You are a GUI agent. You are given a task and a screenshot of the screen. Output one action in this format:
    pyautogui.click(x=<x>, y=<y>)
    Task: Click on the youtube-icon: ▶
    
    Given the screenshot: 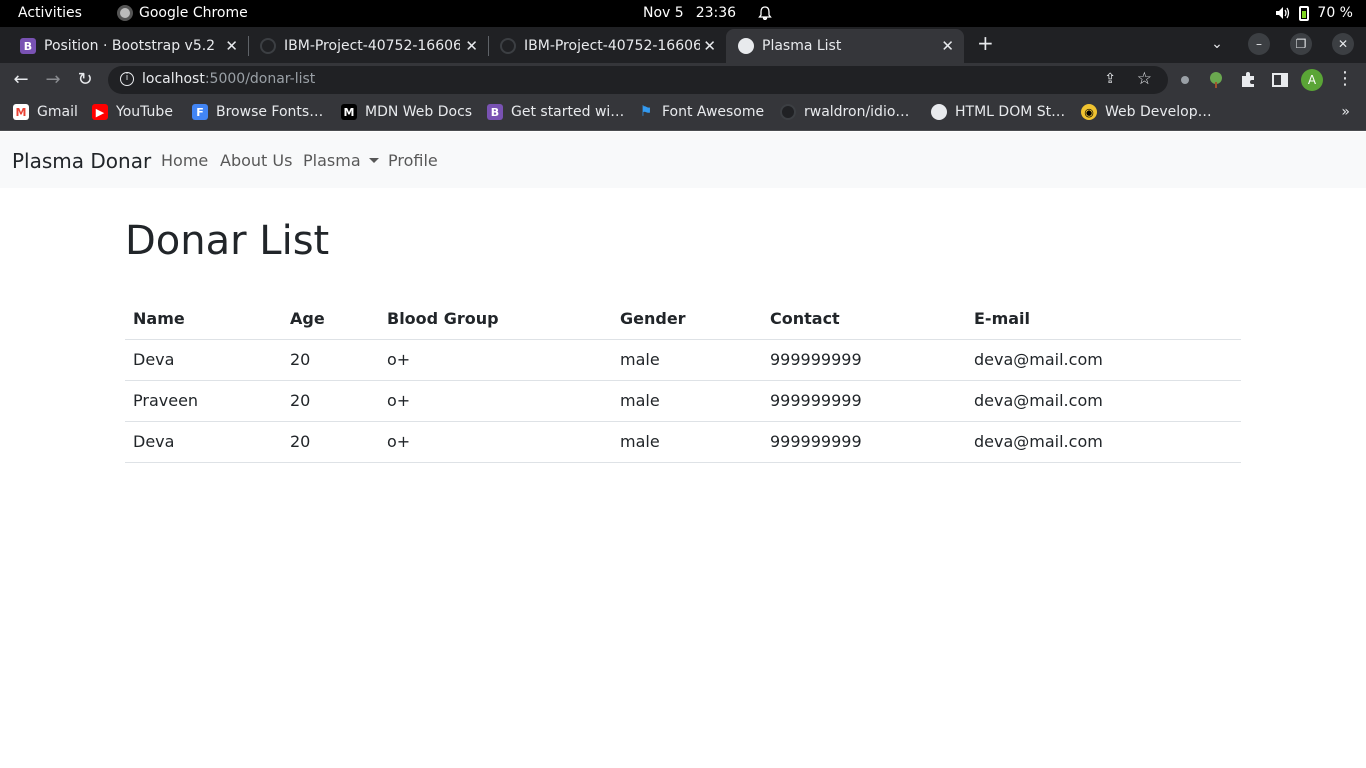 What is the action you would take?
    pyautogui.click(x=100, y=112)
    